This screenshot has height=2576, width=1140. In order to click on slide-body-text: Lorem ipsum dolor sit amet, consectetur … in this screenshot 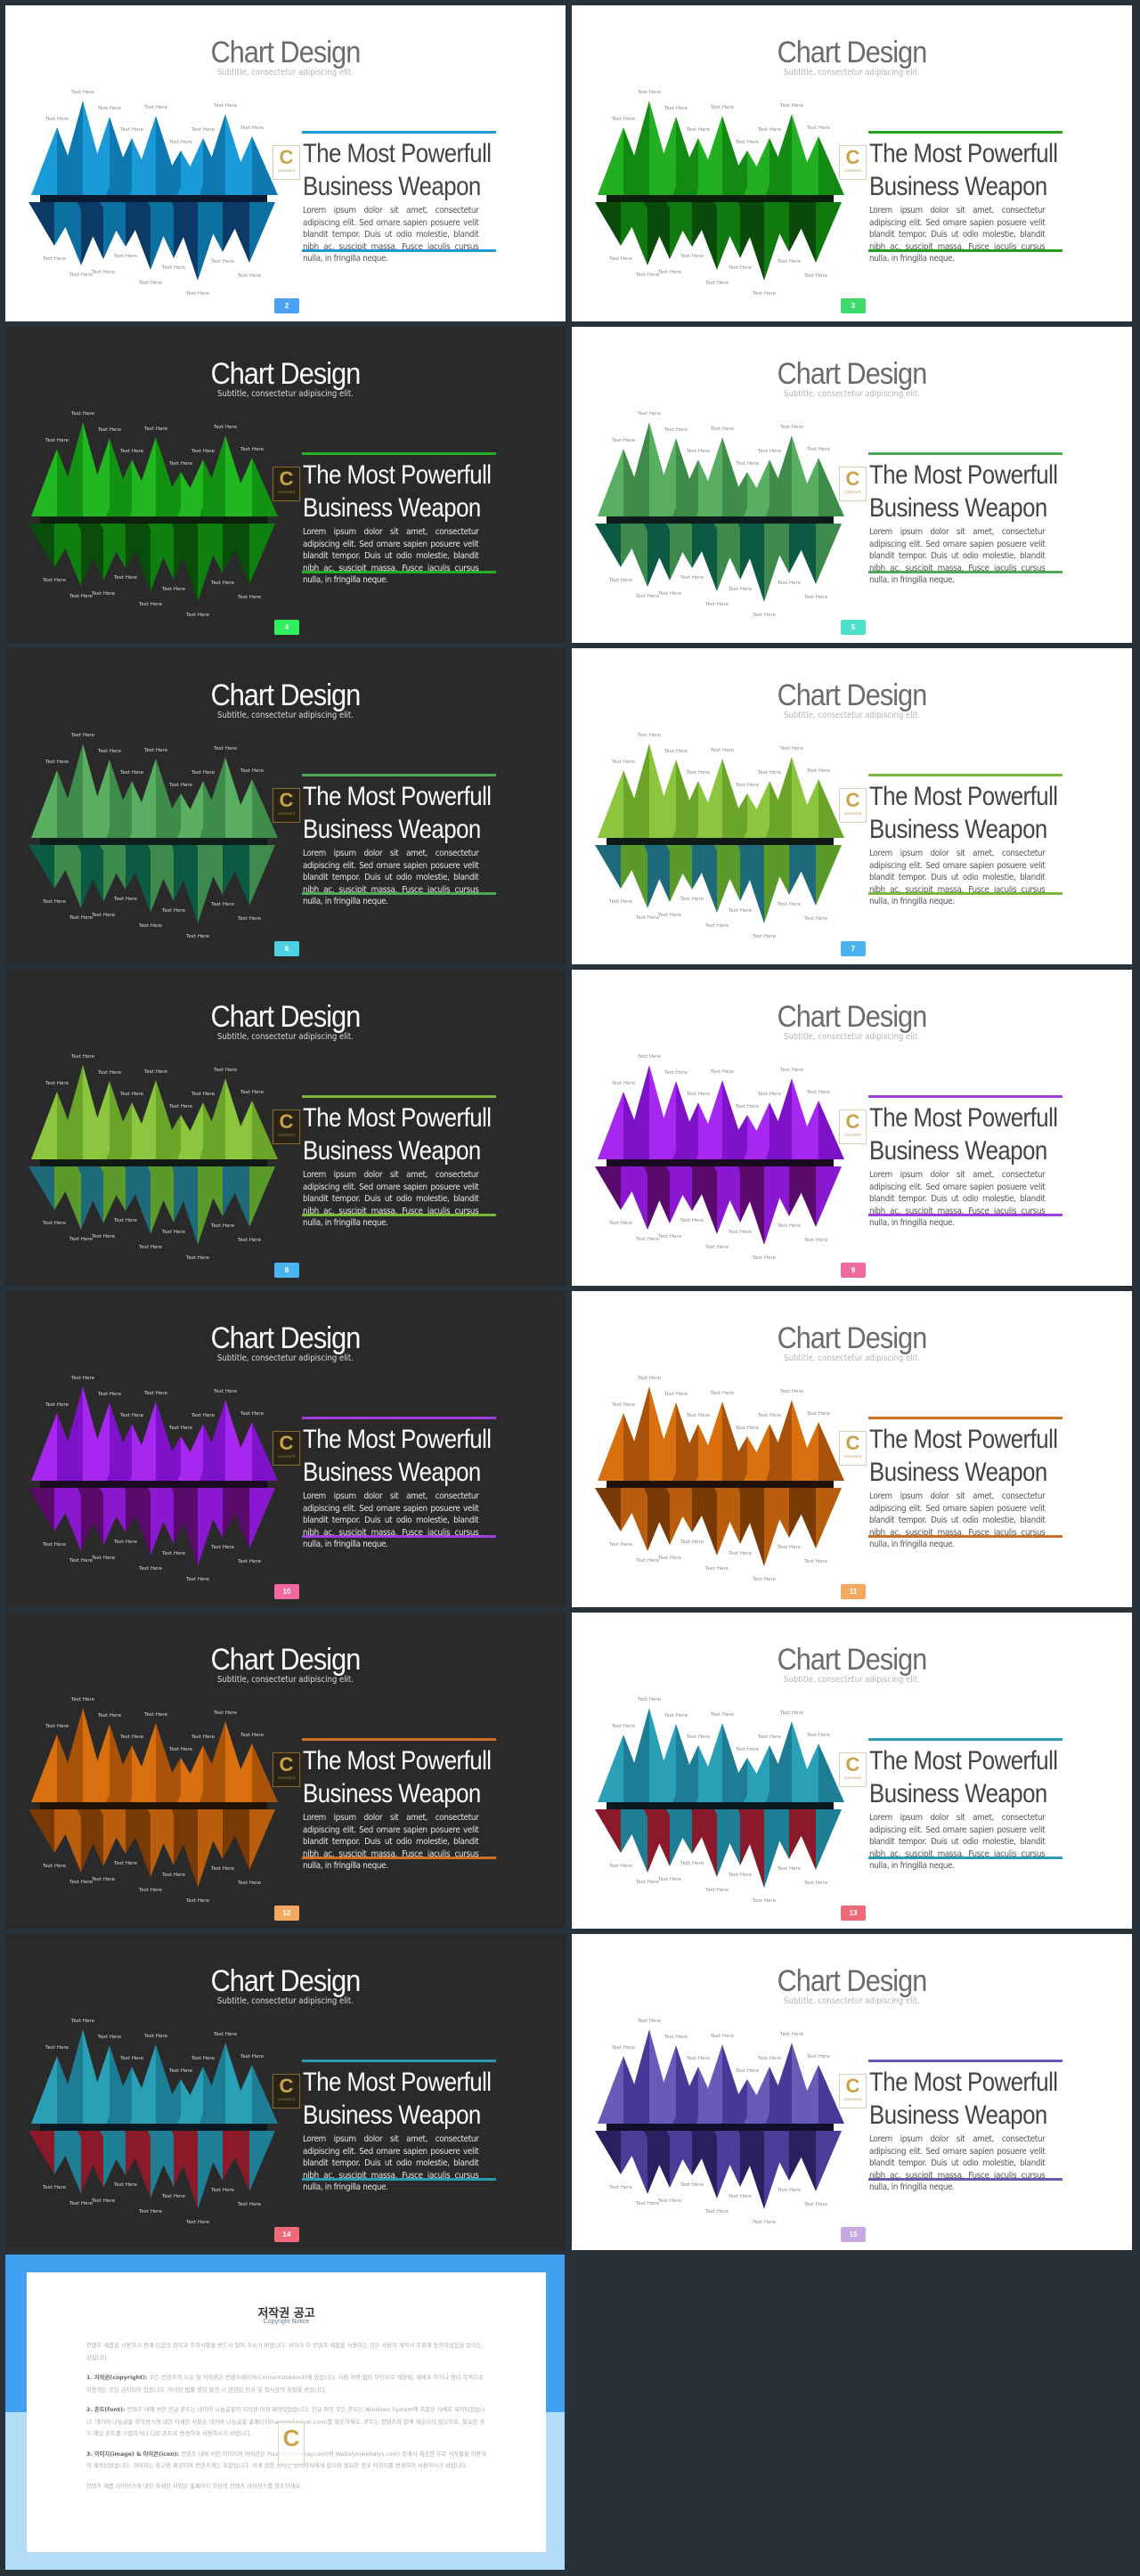, I will do `click(391, 1520)`.